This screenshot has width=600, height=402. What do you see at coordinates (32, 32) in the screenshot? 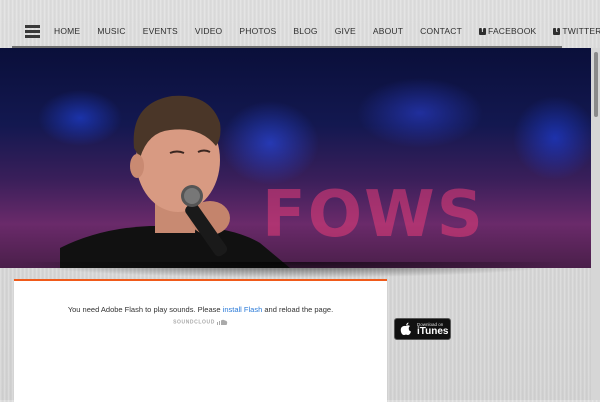
I see `hamburger-menu-icon` at bounding box center [32, 32].